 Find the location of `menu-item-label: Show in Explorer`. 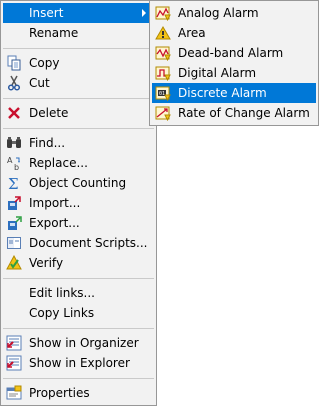

menu-item-label: Show in Explorer is located at coordinates (79, 363).